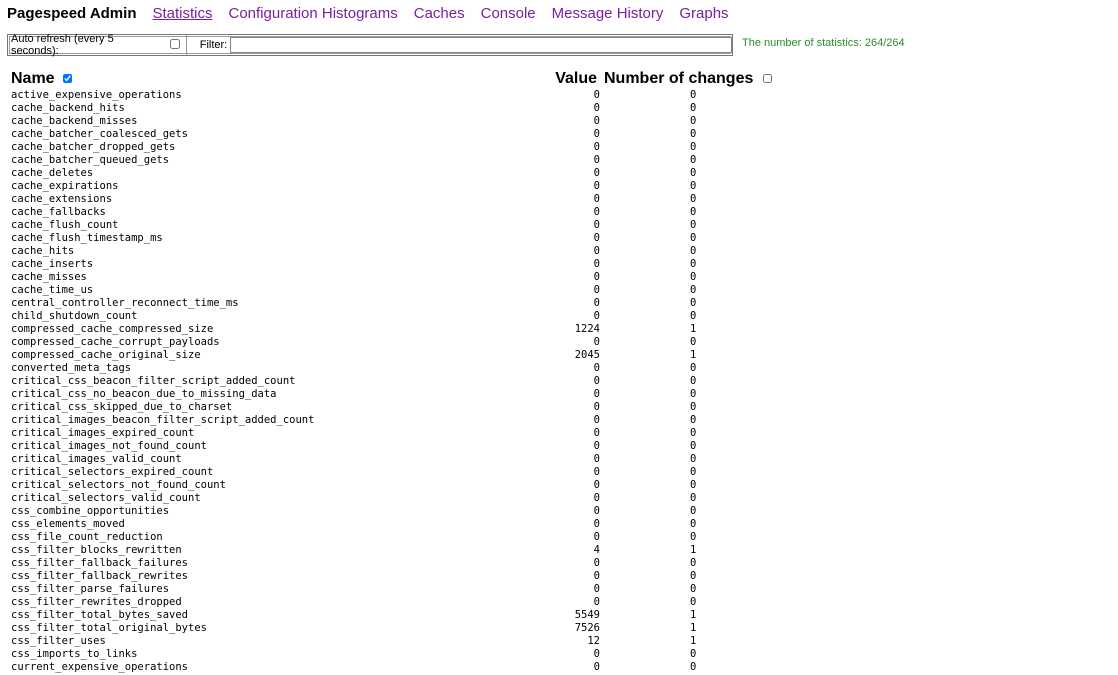  Describe the element at coordinates (559, 147) in the screenshot. I see `table-row: cache_batcher_dropped_gets 0 0` at that location.